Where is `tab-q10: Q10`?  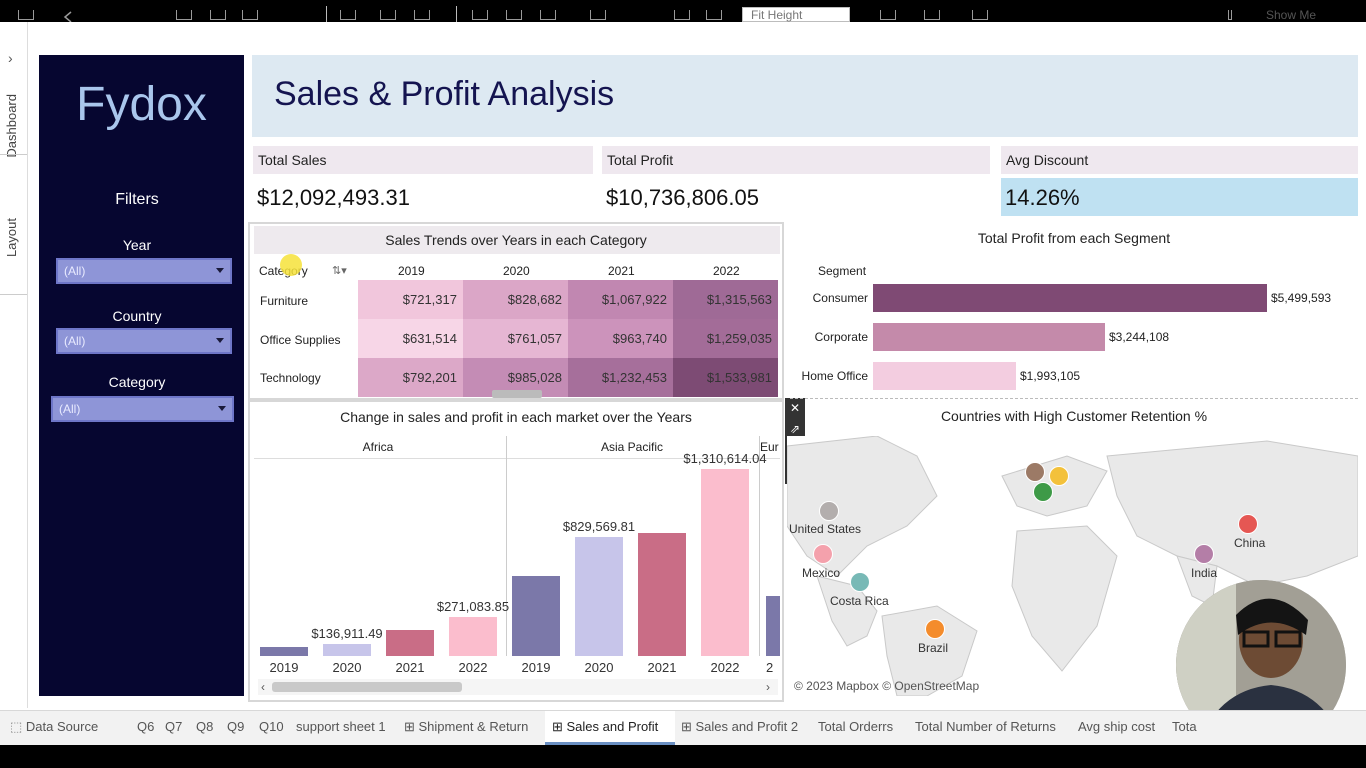
tab-q10: Q10 is located at coordinates (271, 726).